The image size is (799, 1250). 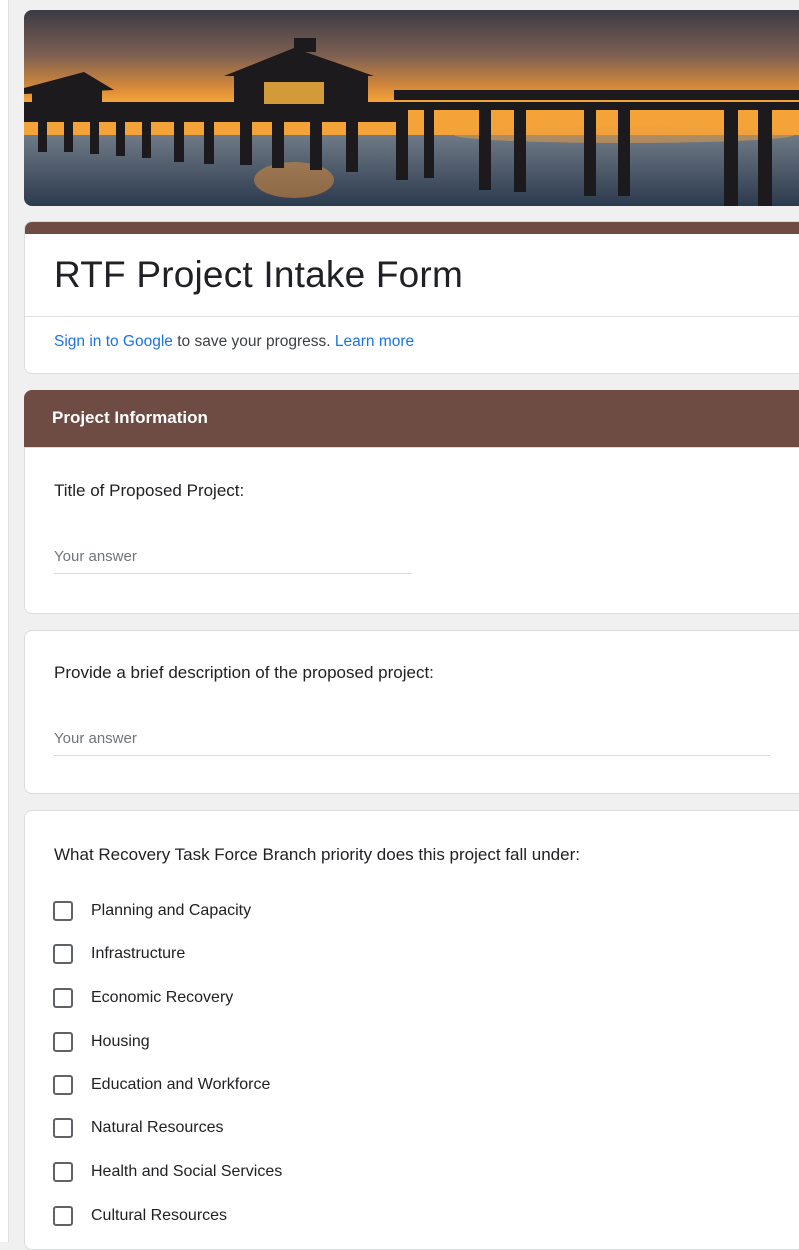 I want to click on checkbox-option-natural-resources: Natural Resources, so click(x=138, y=1128).